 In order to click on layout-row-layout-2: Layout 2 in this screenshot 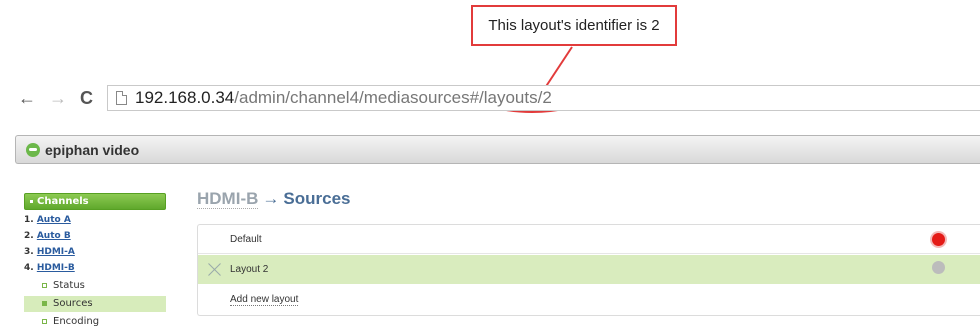, I will do `click(589, 269)`.